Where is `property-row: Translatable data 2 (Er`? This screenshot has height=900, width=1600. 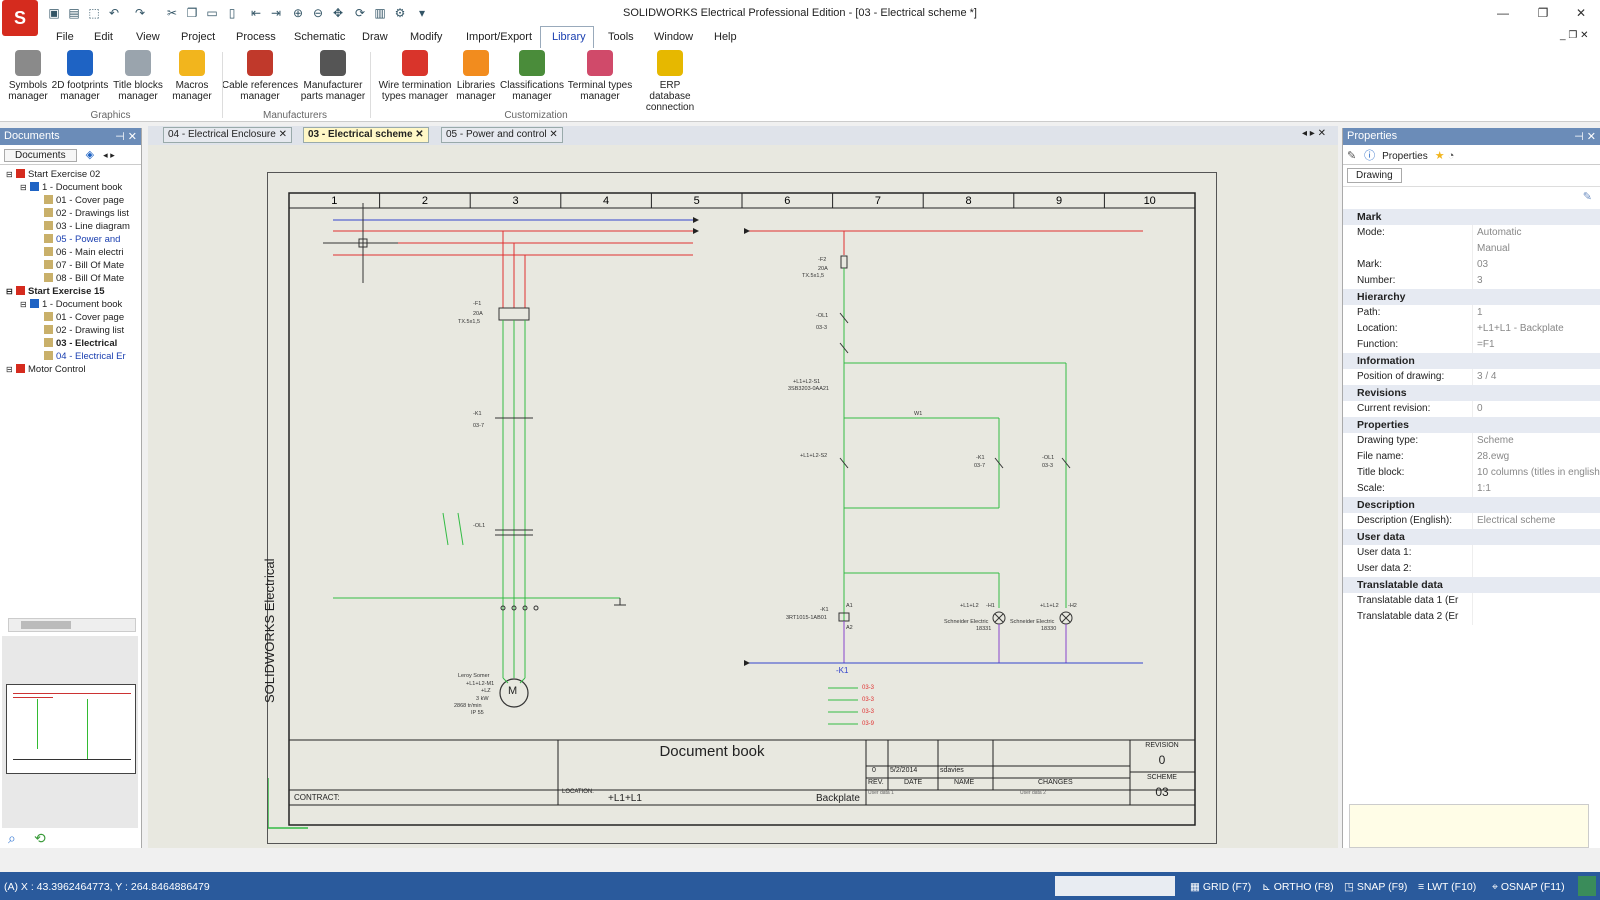 property-row: Translatable data 2 (Er is located at coordinates (1471, 617).